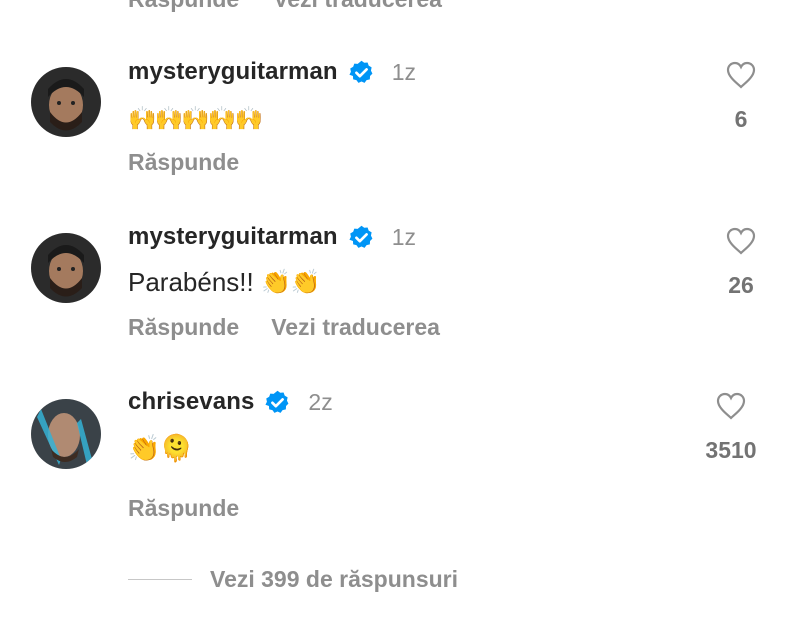 This screenshot has width=800, height=618. I want to click on view-replies-label: Vezi 399 de răspunsuri, so click(334, 579).